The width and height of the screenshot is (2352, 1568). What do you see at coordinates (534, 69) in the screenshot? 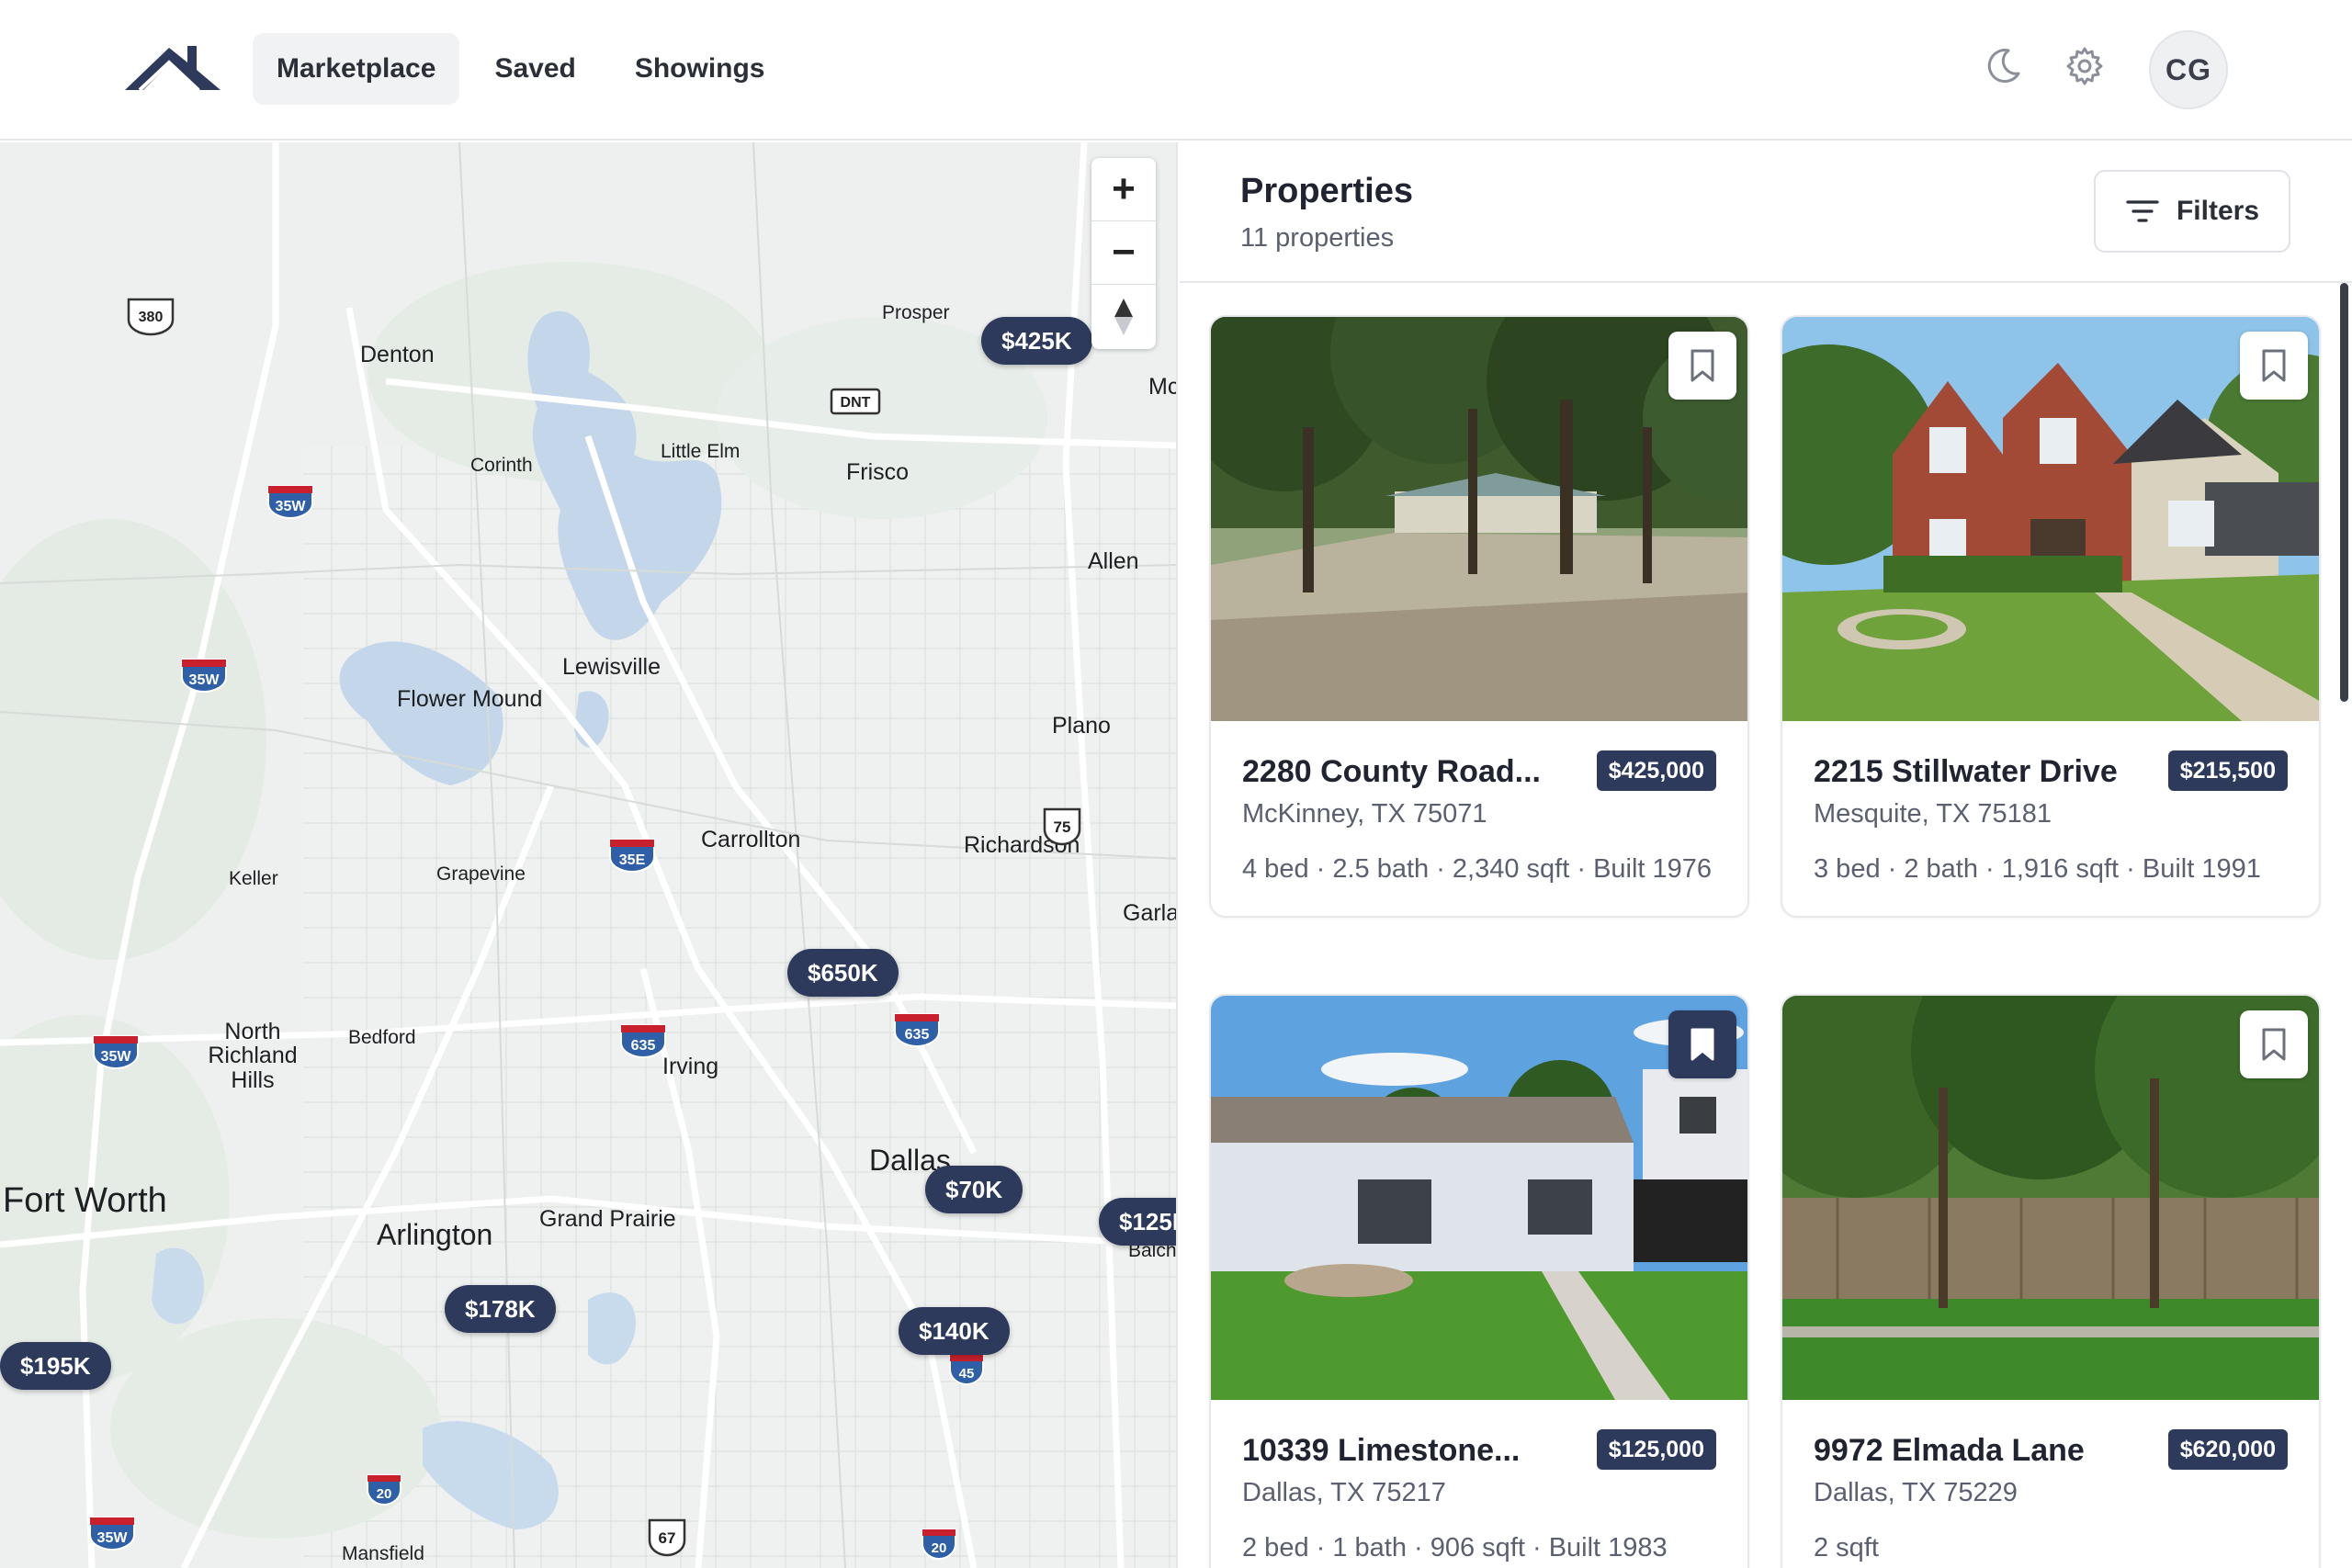
I see `nav-saved: Saved` at bounding box center [534, 69].